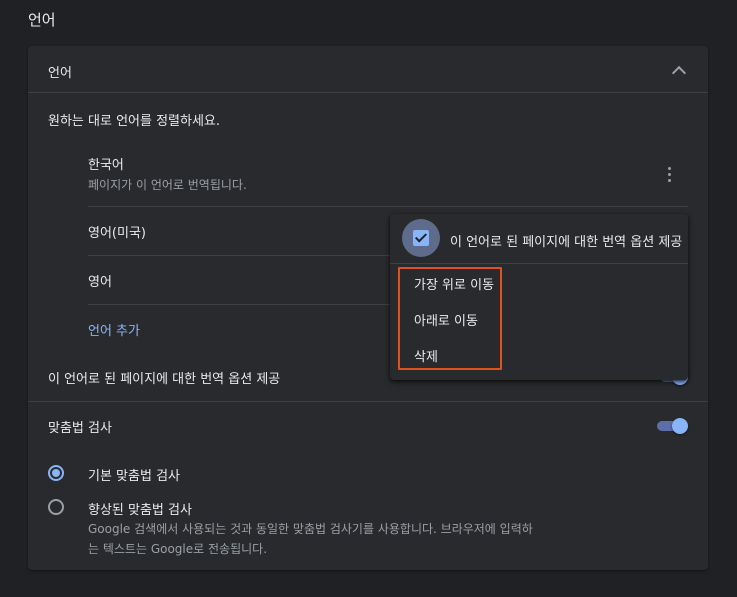 The height and width of the screenshot is (597, 737). I want to click on enhanced-spellcheck-radio, so click(56, 507).